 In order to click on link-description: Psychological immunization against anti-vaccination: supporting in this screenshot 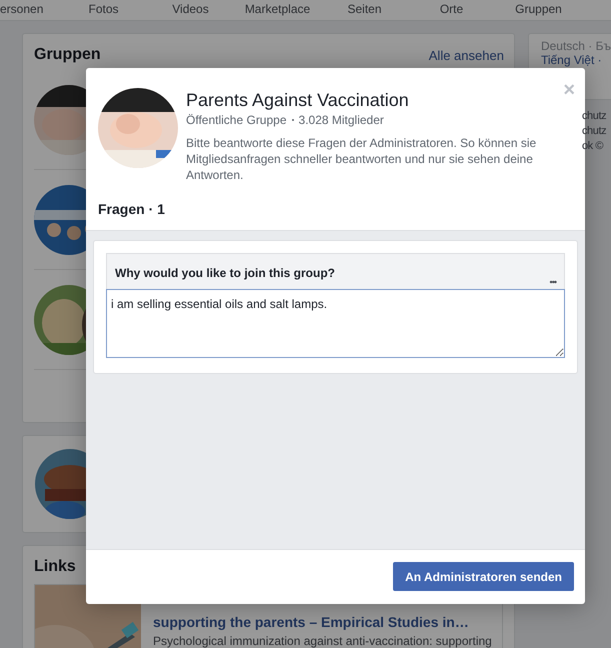, I will do `click(322, 640)`.